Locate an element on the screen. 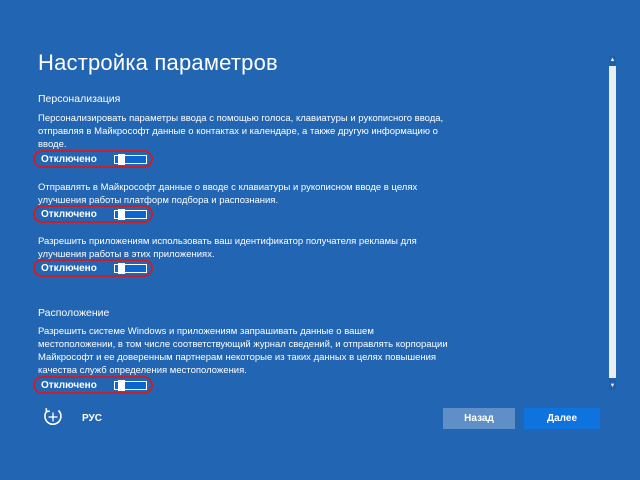 The width and height of the screenshot is (640, 480). toggle-switch-typing-data is located at coordinates (130, 214).